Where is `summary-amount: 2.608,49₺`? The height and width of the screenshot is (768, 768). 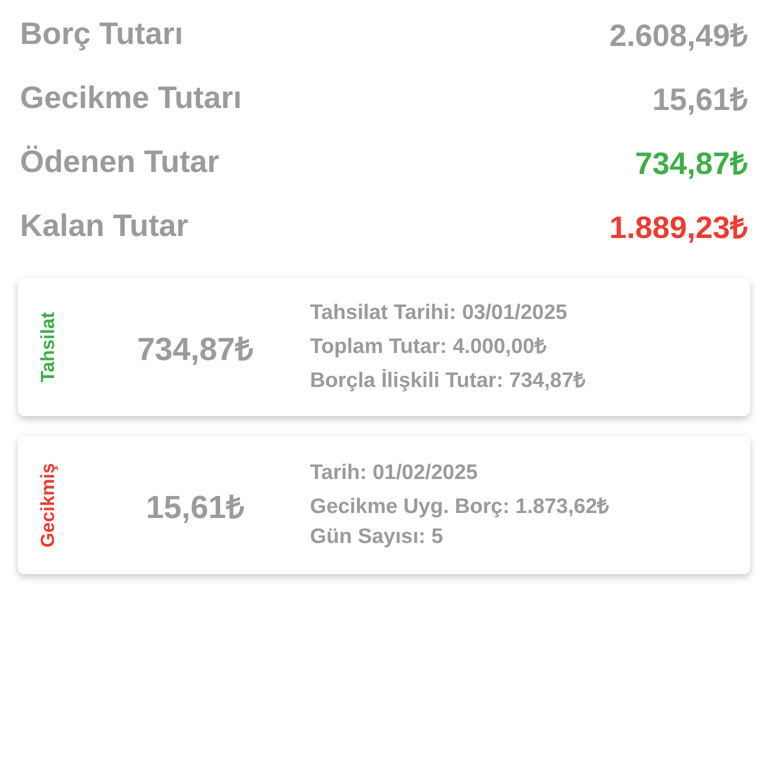
summary-amount: 2.608,49₺ is located at coordinates (678, 36).